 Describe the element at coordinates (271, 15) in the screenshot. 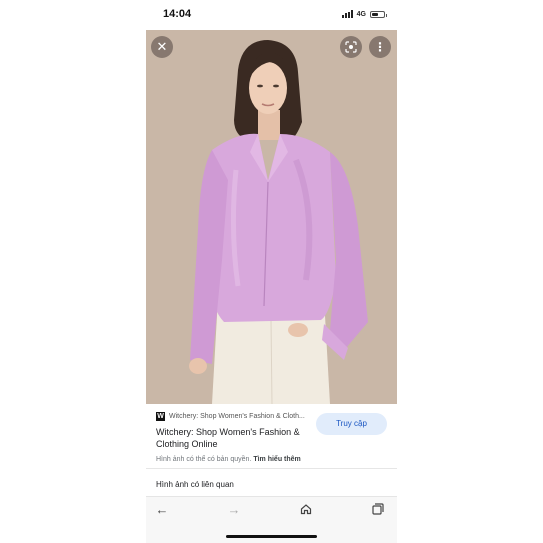

I see `status-bar: 14:04 4G` at that location.